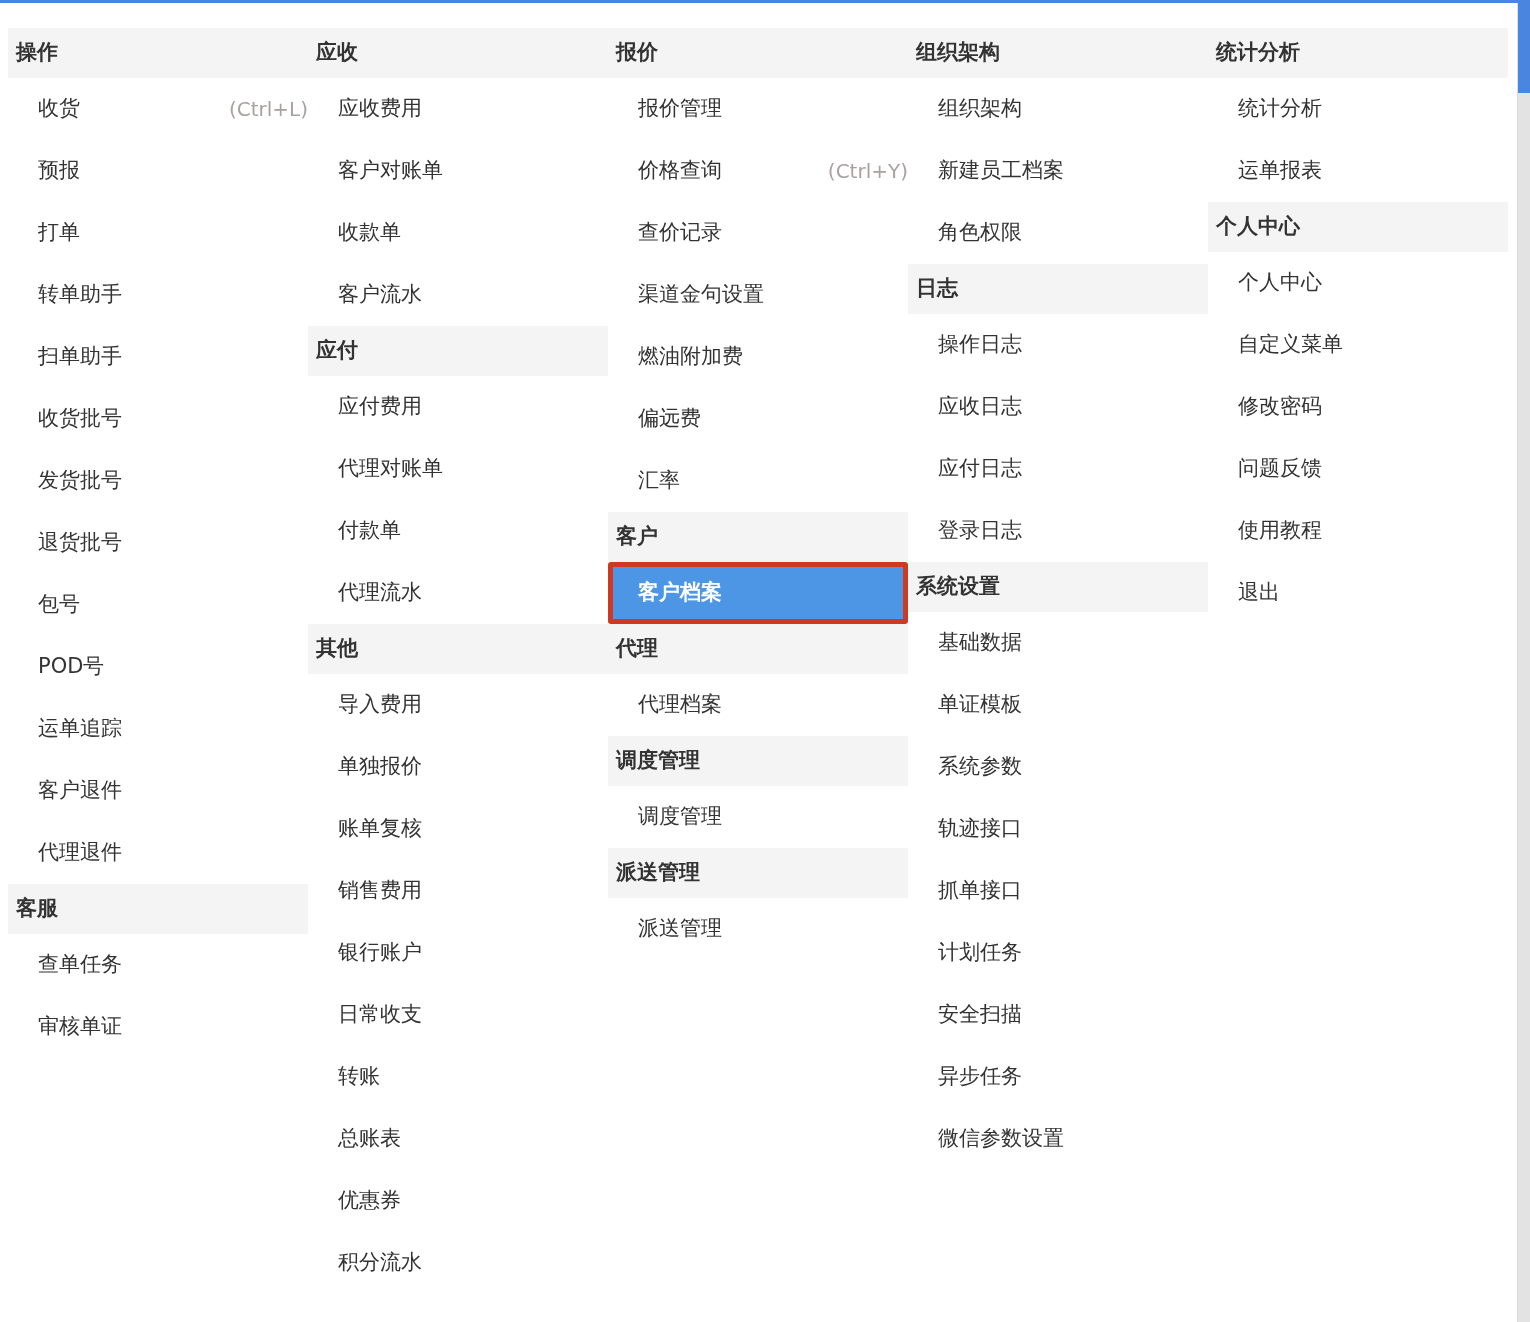  Describe the element at coordinates (369, 1201) in the screenshot. I see `menu-item-label: 优惠券` at that location.